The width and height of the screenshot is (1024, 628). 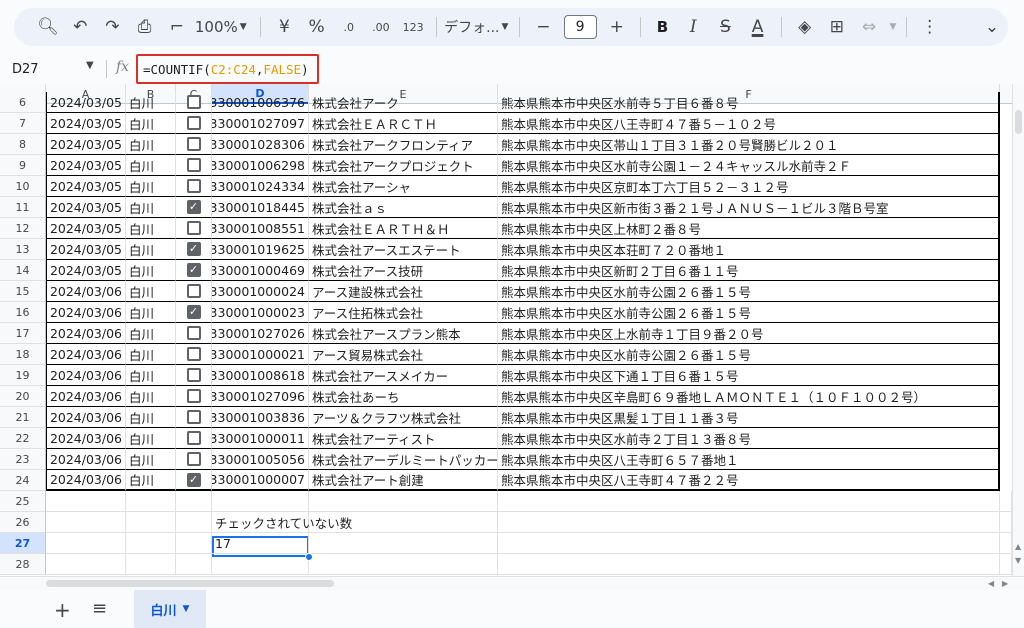 What do you see at coordinates (403, 459) in the screenshot?
I see `cell: 株式会社アーデルミートパッカー` at bounding box center [403, 459].